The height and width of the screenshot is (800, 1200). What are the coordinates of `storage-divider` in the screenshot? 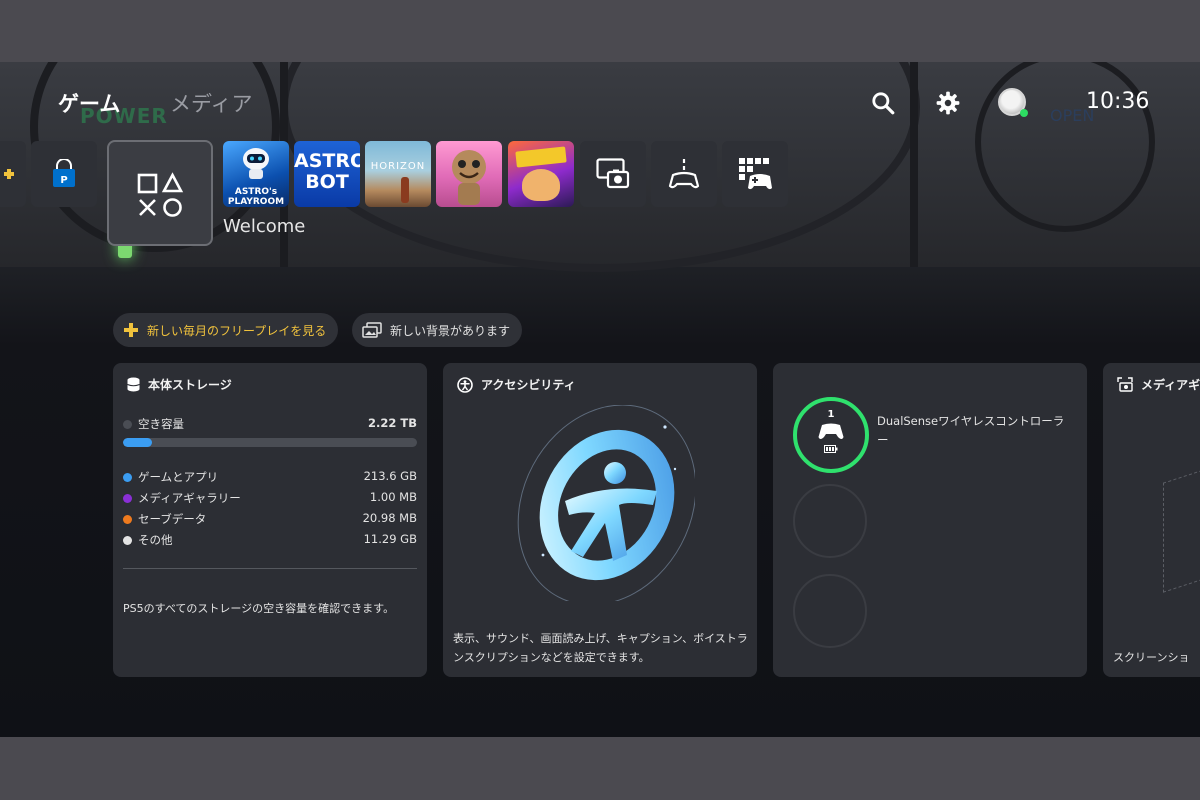 It's located at (270, 568).